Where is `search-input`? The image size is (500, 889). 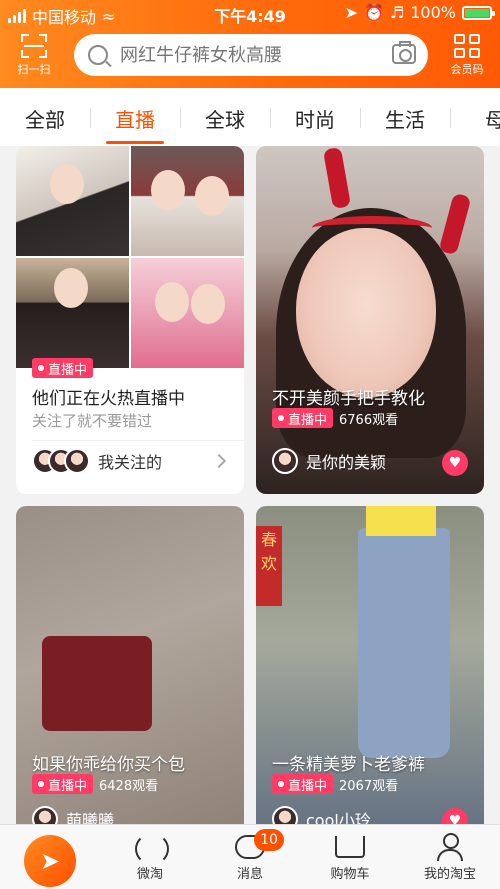 search-input is located at coordinates (245, 55).